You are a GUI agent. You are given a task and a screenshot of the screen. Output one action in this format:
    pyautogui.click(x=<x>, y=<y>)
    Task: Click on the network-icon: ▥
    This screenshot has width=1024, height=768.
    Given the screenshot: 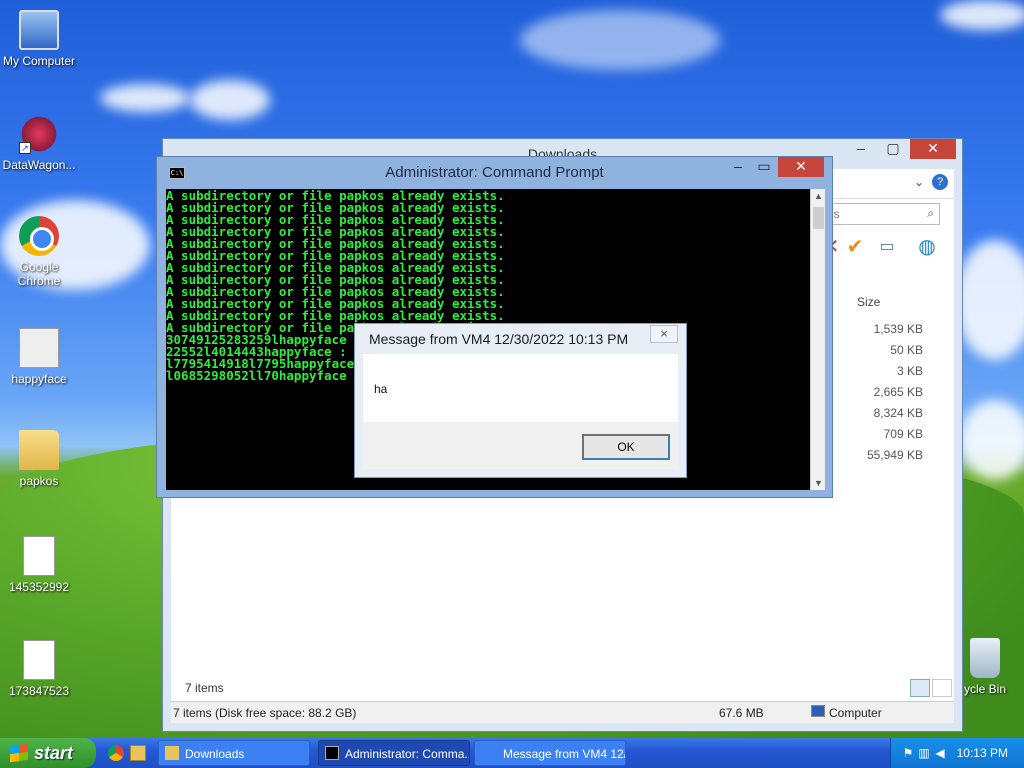 What is the action you would take?
    pyautogui.click(x=924, y=753)
    